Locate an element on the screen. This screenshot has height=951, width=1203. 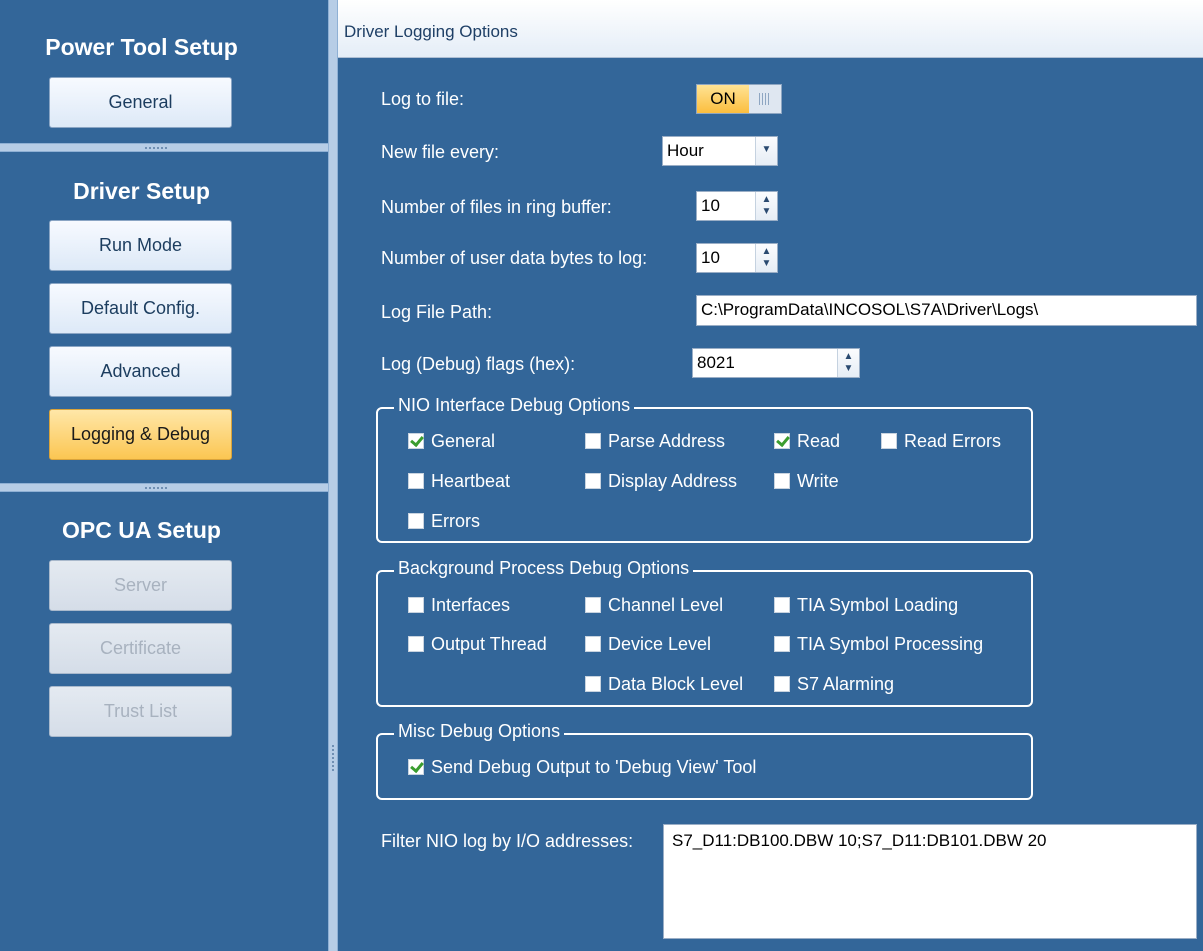
log-file-path-label: Log File Path: is located at coordinates (437, 312).